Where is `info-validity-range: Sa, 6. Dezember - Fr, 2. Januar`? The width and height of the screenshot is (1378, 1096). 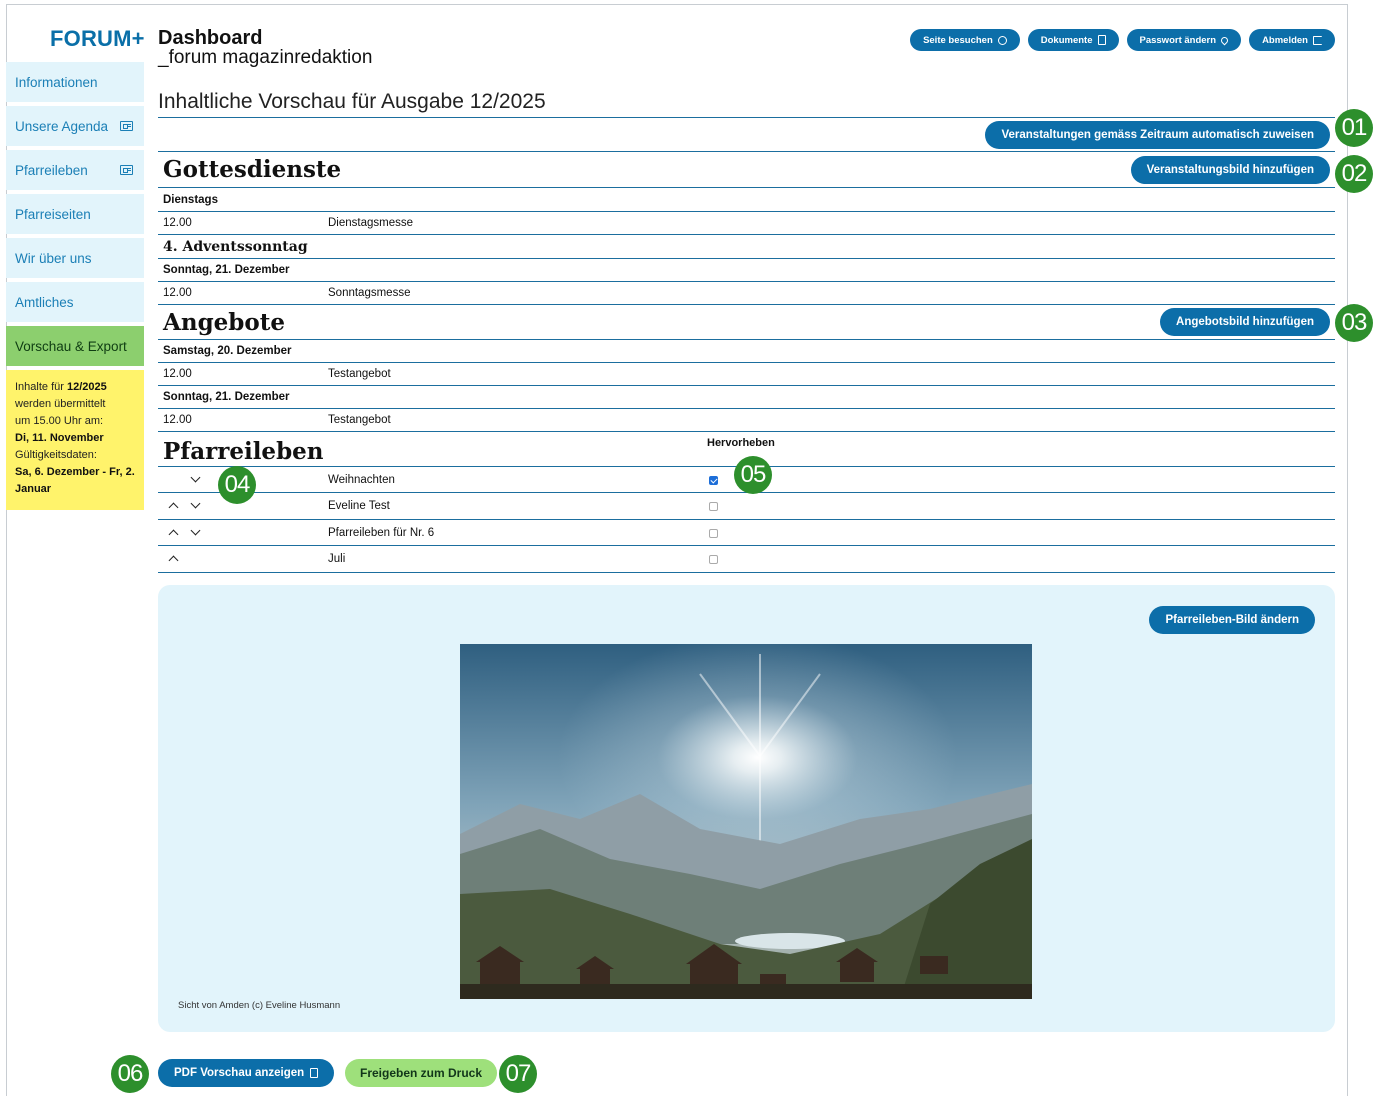
info-validity-range: Sa, 6. Dezember - Fr, 2. Januar is located at coordinates (75, 480).